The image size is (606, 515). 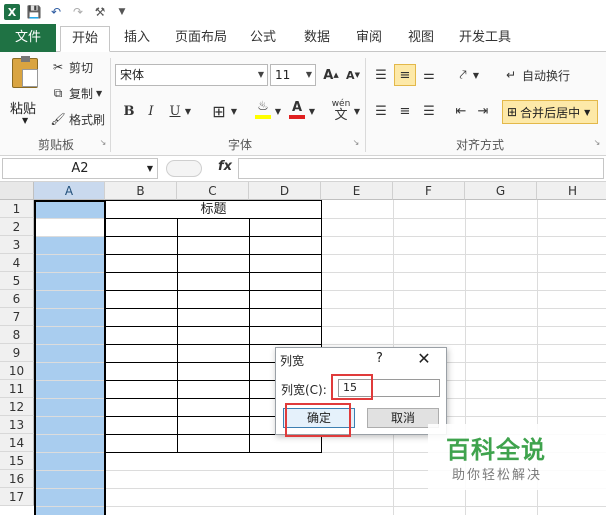 I want to click on insert-function-button: fx, so click(x=225, y=166).